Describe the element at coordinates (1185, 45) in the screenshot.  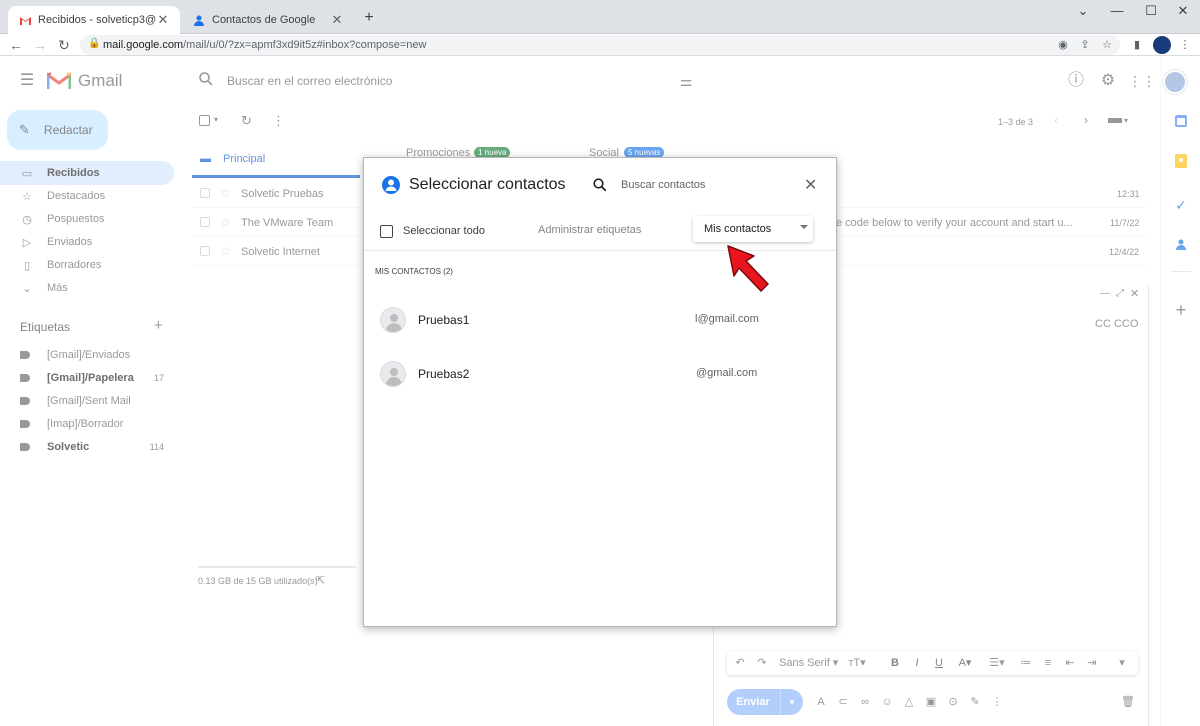
I see `menu-kebab-icon: ⋮` at that location.